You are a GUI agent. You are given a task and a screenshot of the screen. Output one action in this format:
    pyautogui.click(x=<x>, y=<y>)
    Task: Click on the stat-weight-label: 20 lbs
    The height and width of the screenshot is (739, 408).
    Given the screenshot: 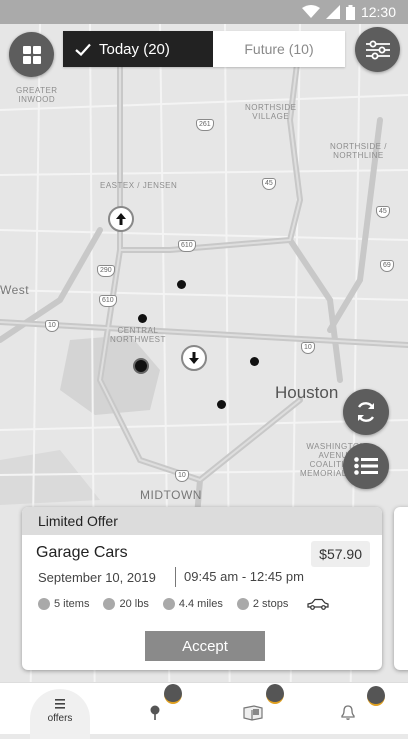 What is the action you would take?
    pyautogui.click(x=134, y=604)
    